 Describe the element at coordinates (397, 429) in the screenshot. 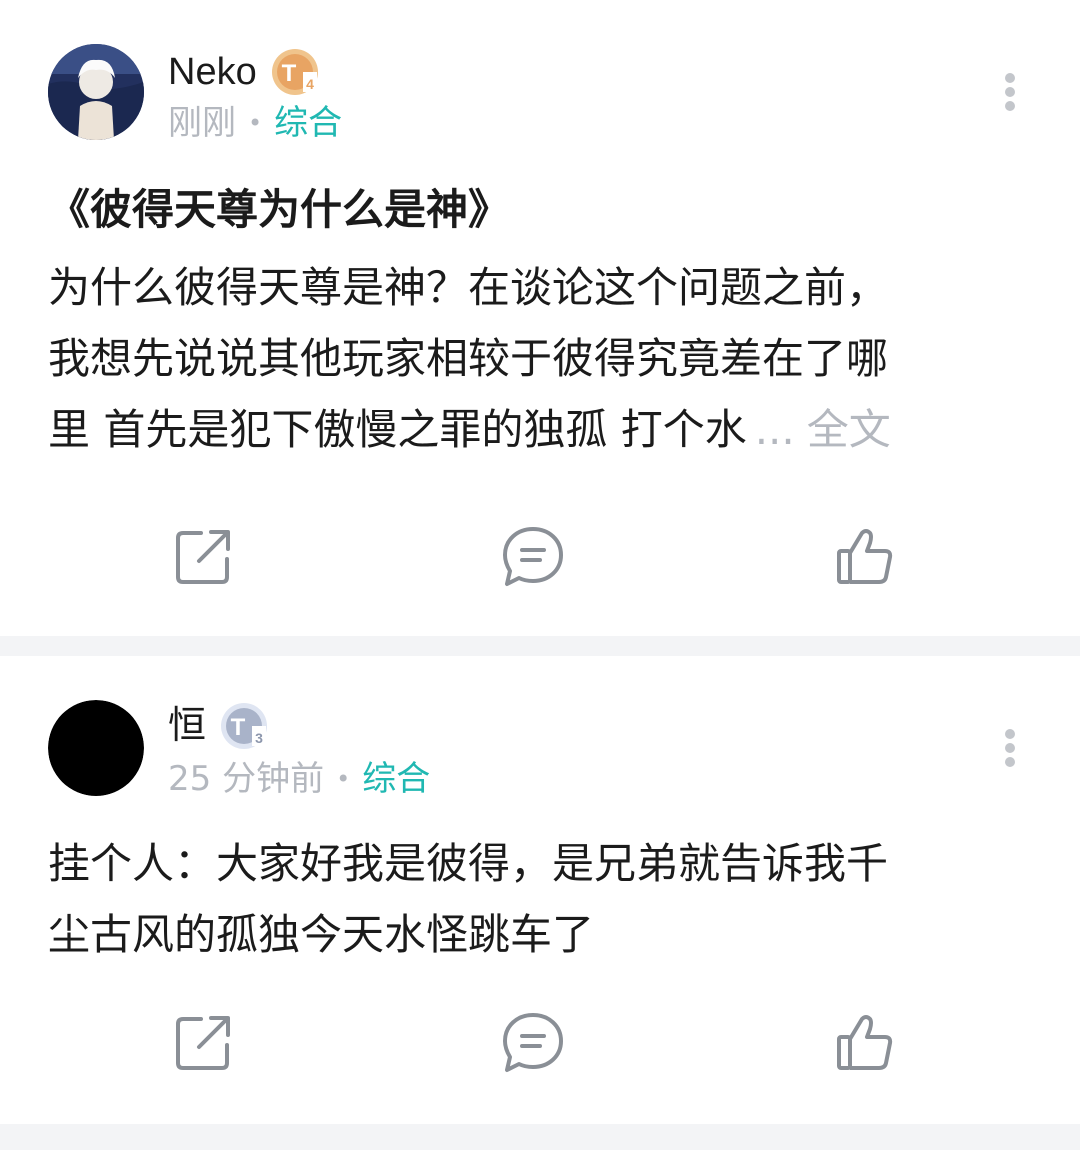

I see `content-line-text: 里 首先是犯下傲慢之罪的独孤 打个水` at that location.